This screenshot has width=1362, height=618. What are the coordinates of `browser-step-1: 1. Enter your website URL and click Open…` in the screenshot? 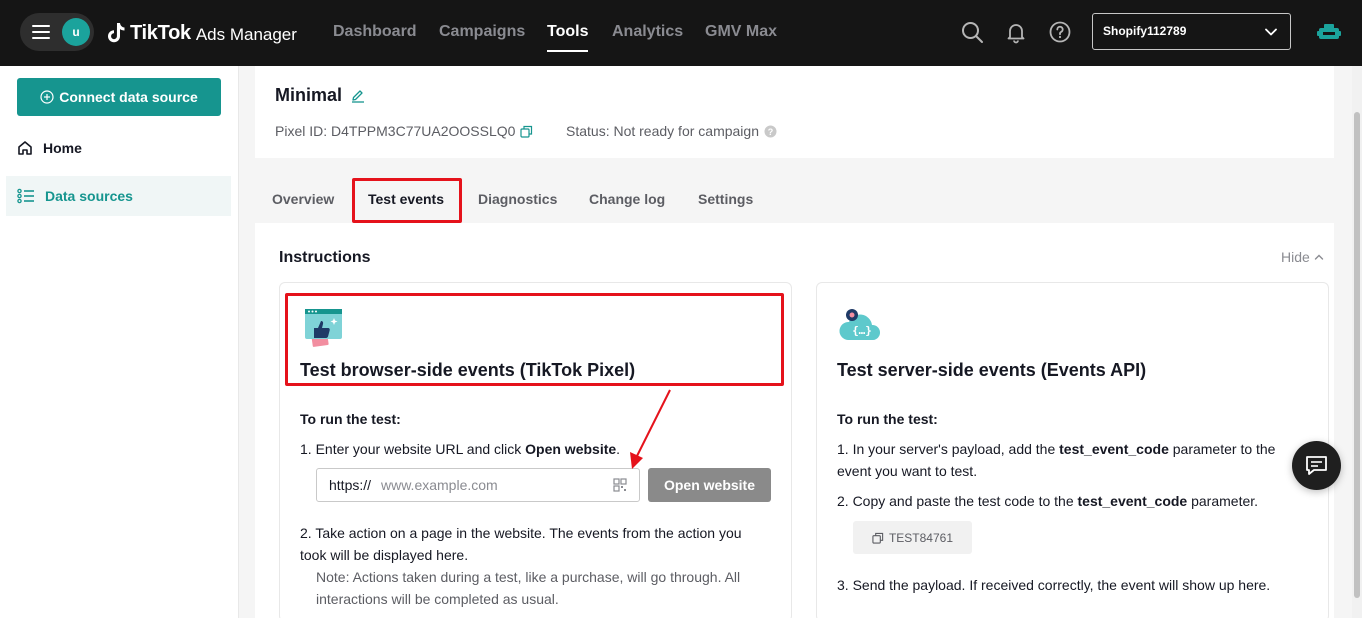 It's located at (460, 449).